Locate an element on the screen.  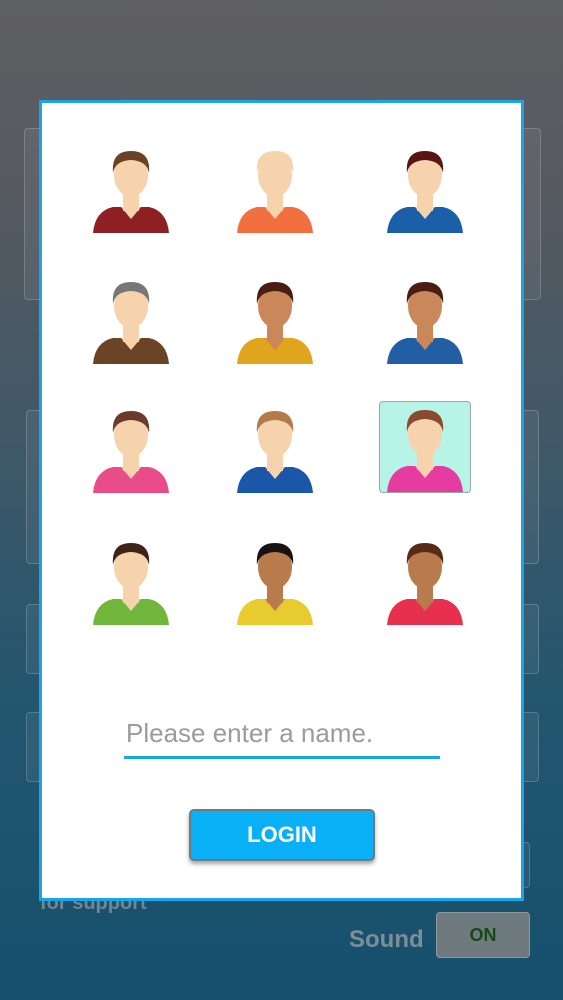
name-input is located at coordinates (282, 737).